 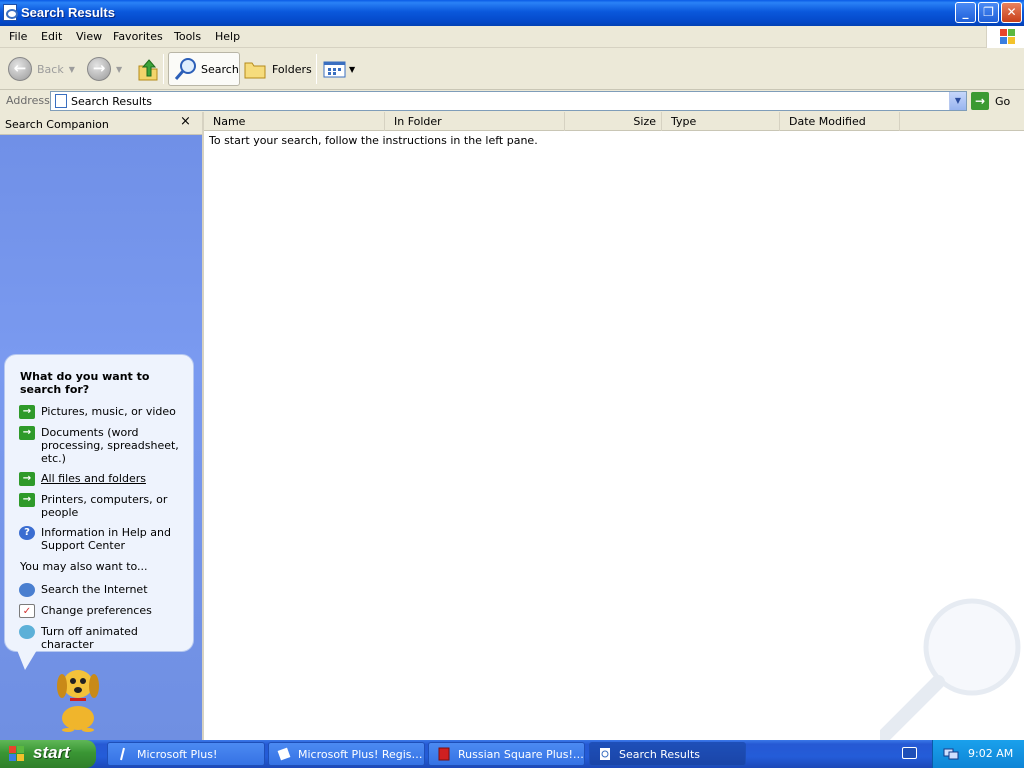 I want to click on back-label: Back, so click(x=50, y=69).